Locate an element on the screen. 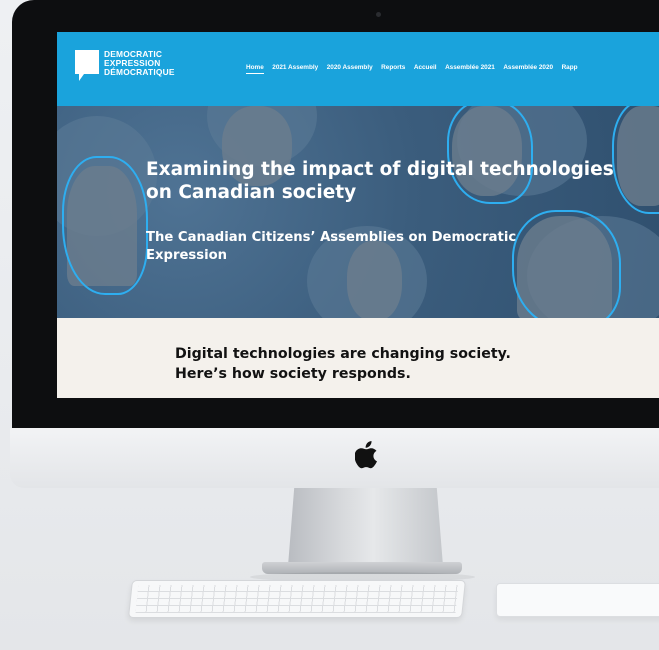 The height and width of the screenshot is (650, 659). nav-item-assemblee-2020: Assemblée 2020 is located at coordinates (528, 69).